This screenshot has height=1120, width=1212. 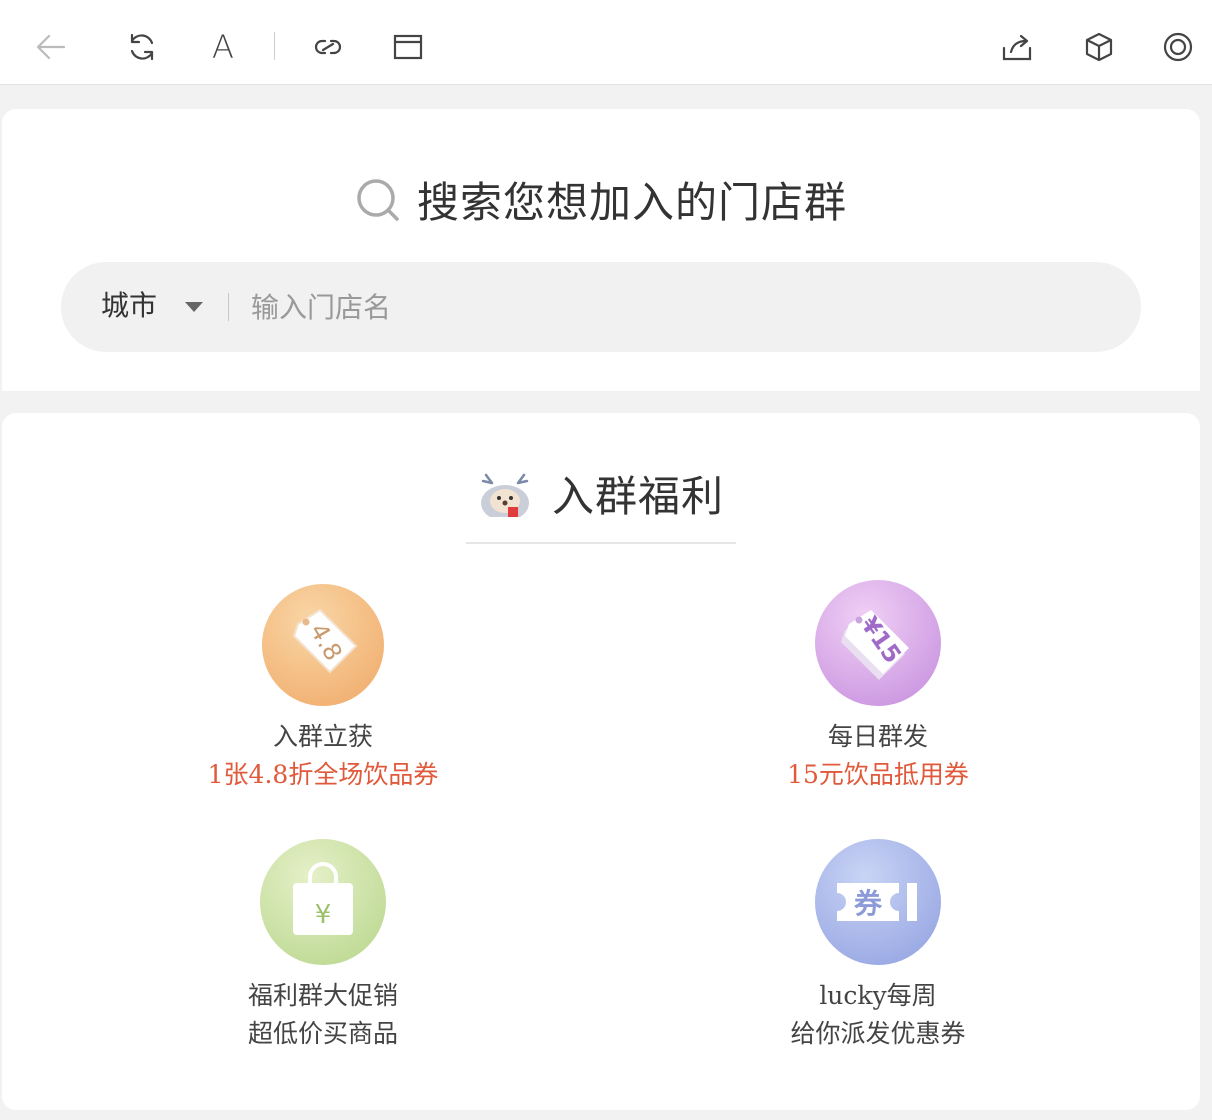 I want to click on font-size-label: A, so click(x=223, y=47).